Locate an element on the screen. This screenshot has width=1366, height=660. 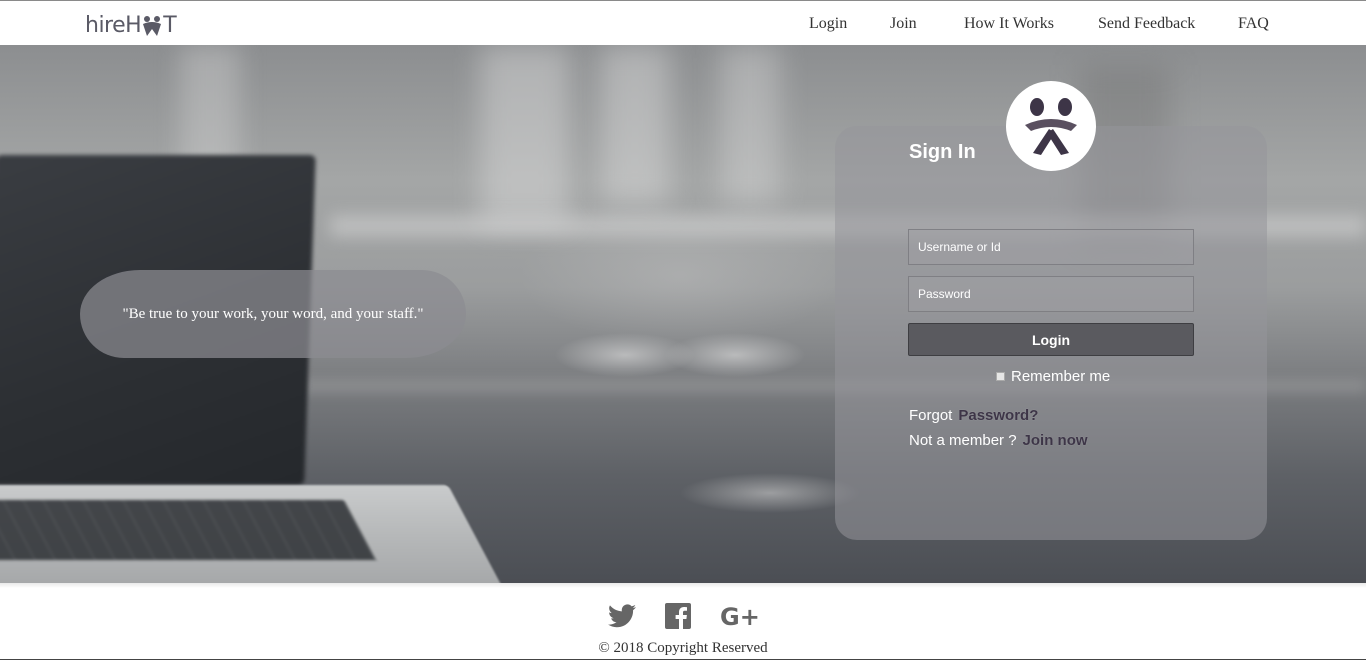
password-input is located at coordinates (1051, 294).